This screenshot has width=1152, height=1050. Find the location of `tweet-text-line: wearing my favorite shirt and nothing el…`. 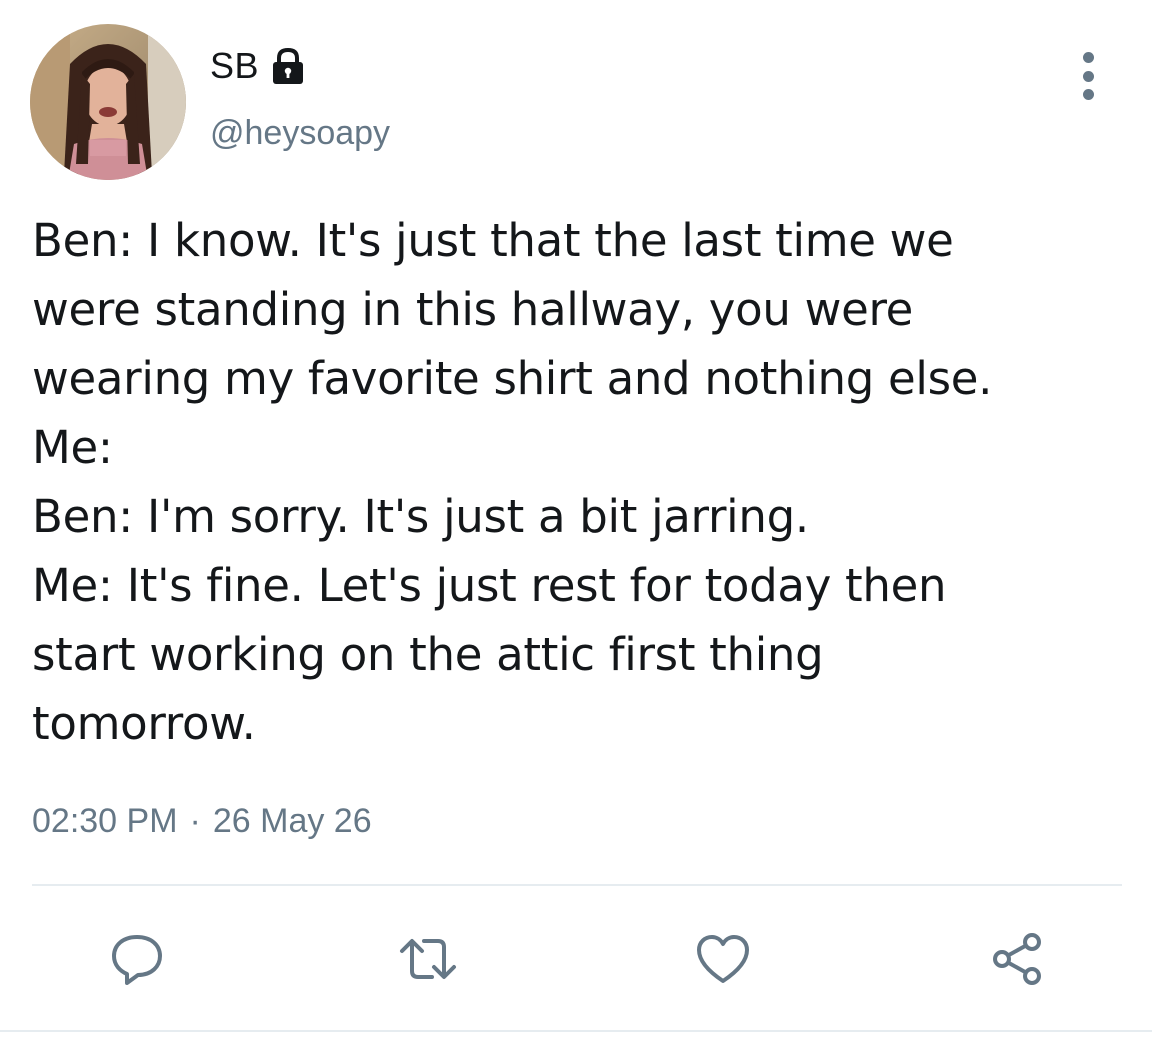

tweet-text-line: wearing my favorite shirt and nothing el… is located at coordinates (512, 378).